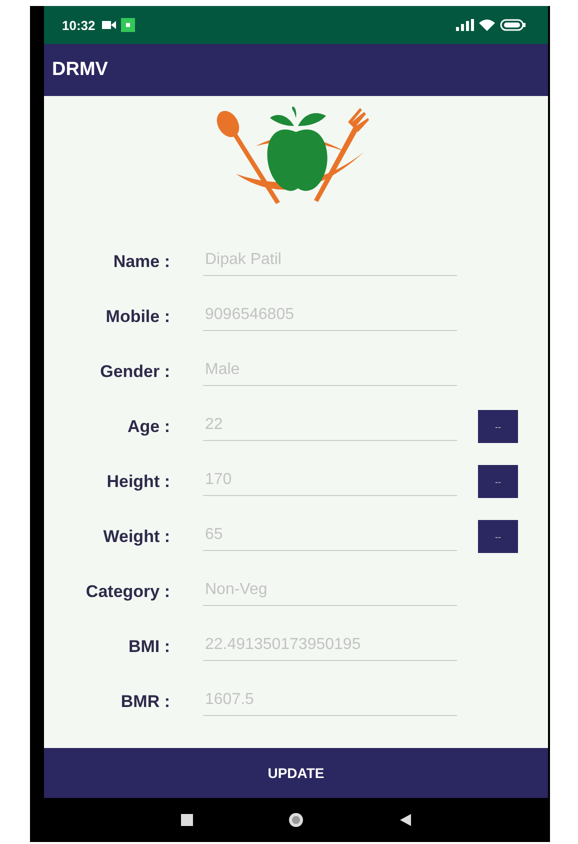 The height and width of the screenshot is (844, 578). What do you see at coordinates (296, 820) in the screenshot?
I see `home-icon` at bounding box center [296, 820].